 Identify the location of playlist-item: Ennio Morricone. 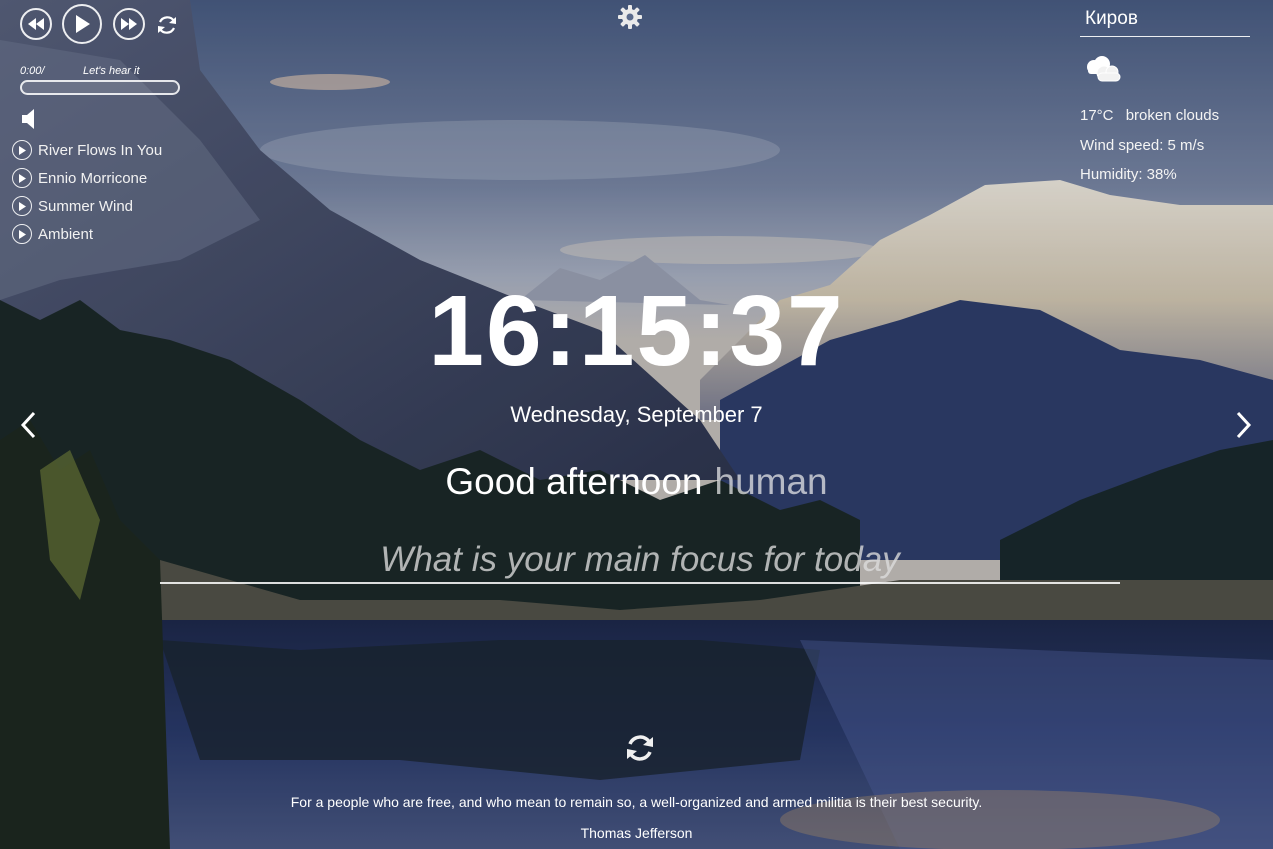
(87, 178).